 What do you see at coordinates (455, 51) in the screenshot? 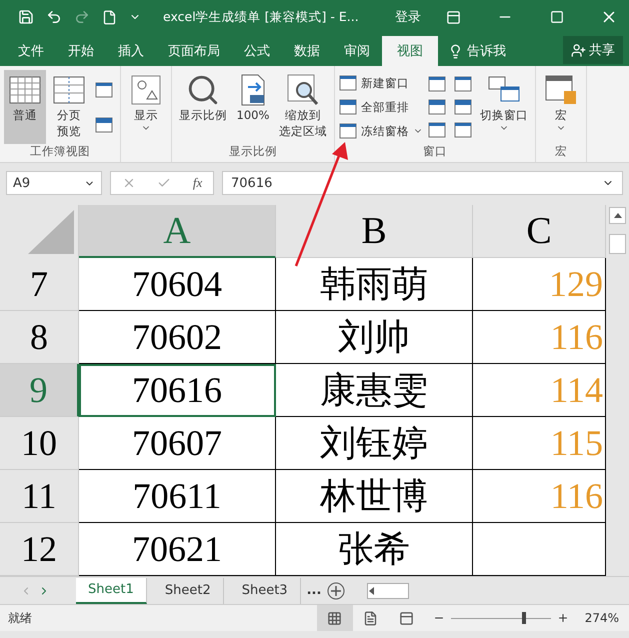
I see `lightbulb-icon` at bounding box center [455, 51].